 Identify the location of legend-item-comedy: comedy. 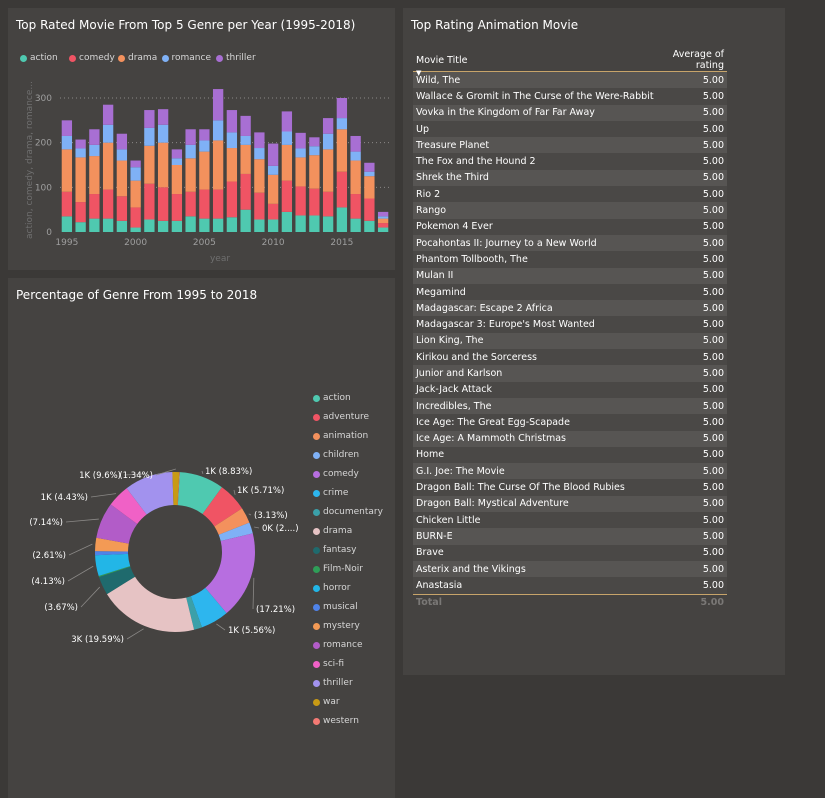
(336, 474).